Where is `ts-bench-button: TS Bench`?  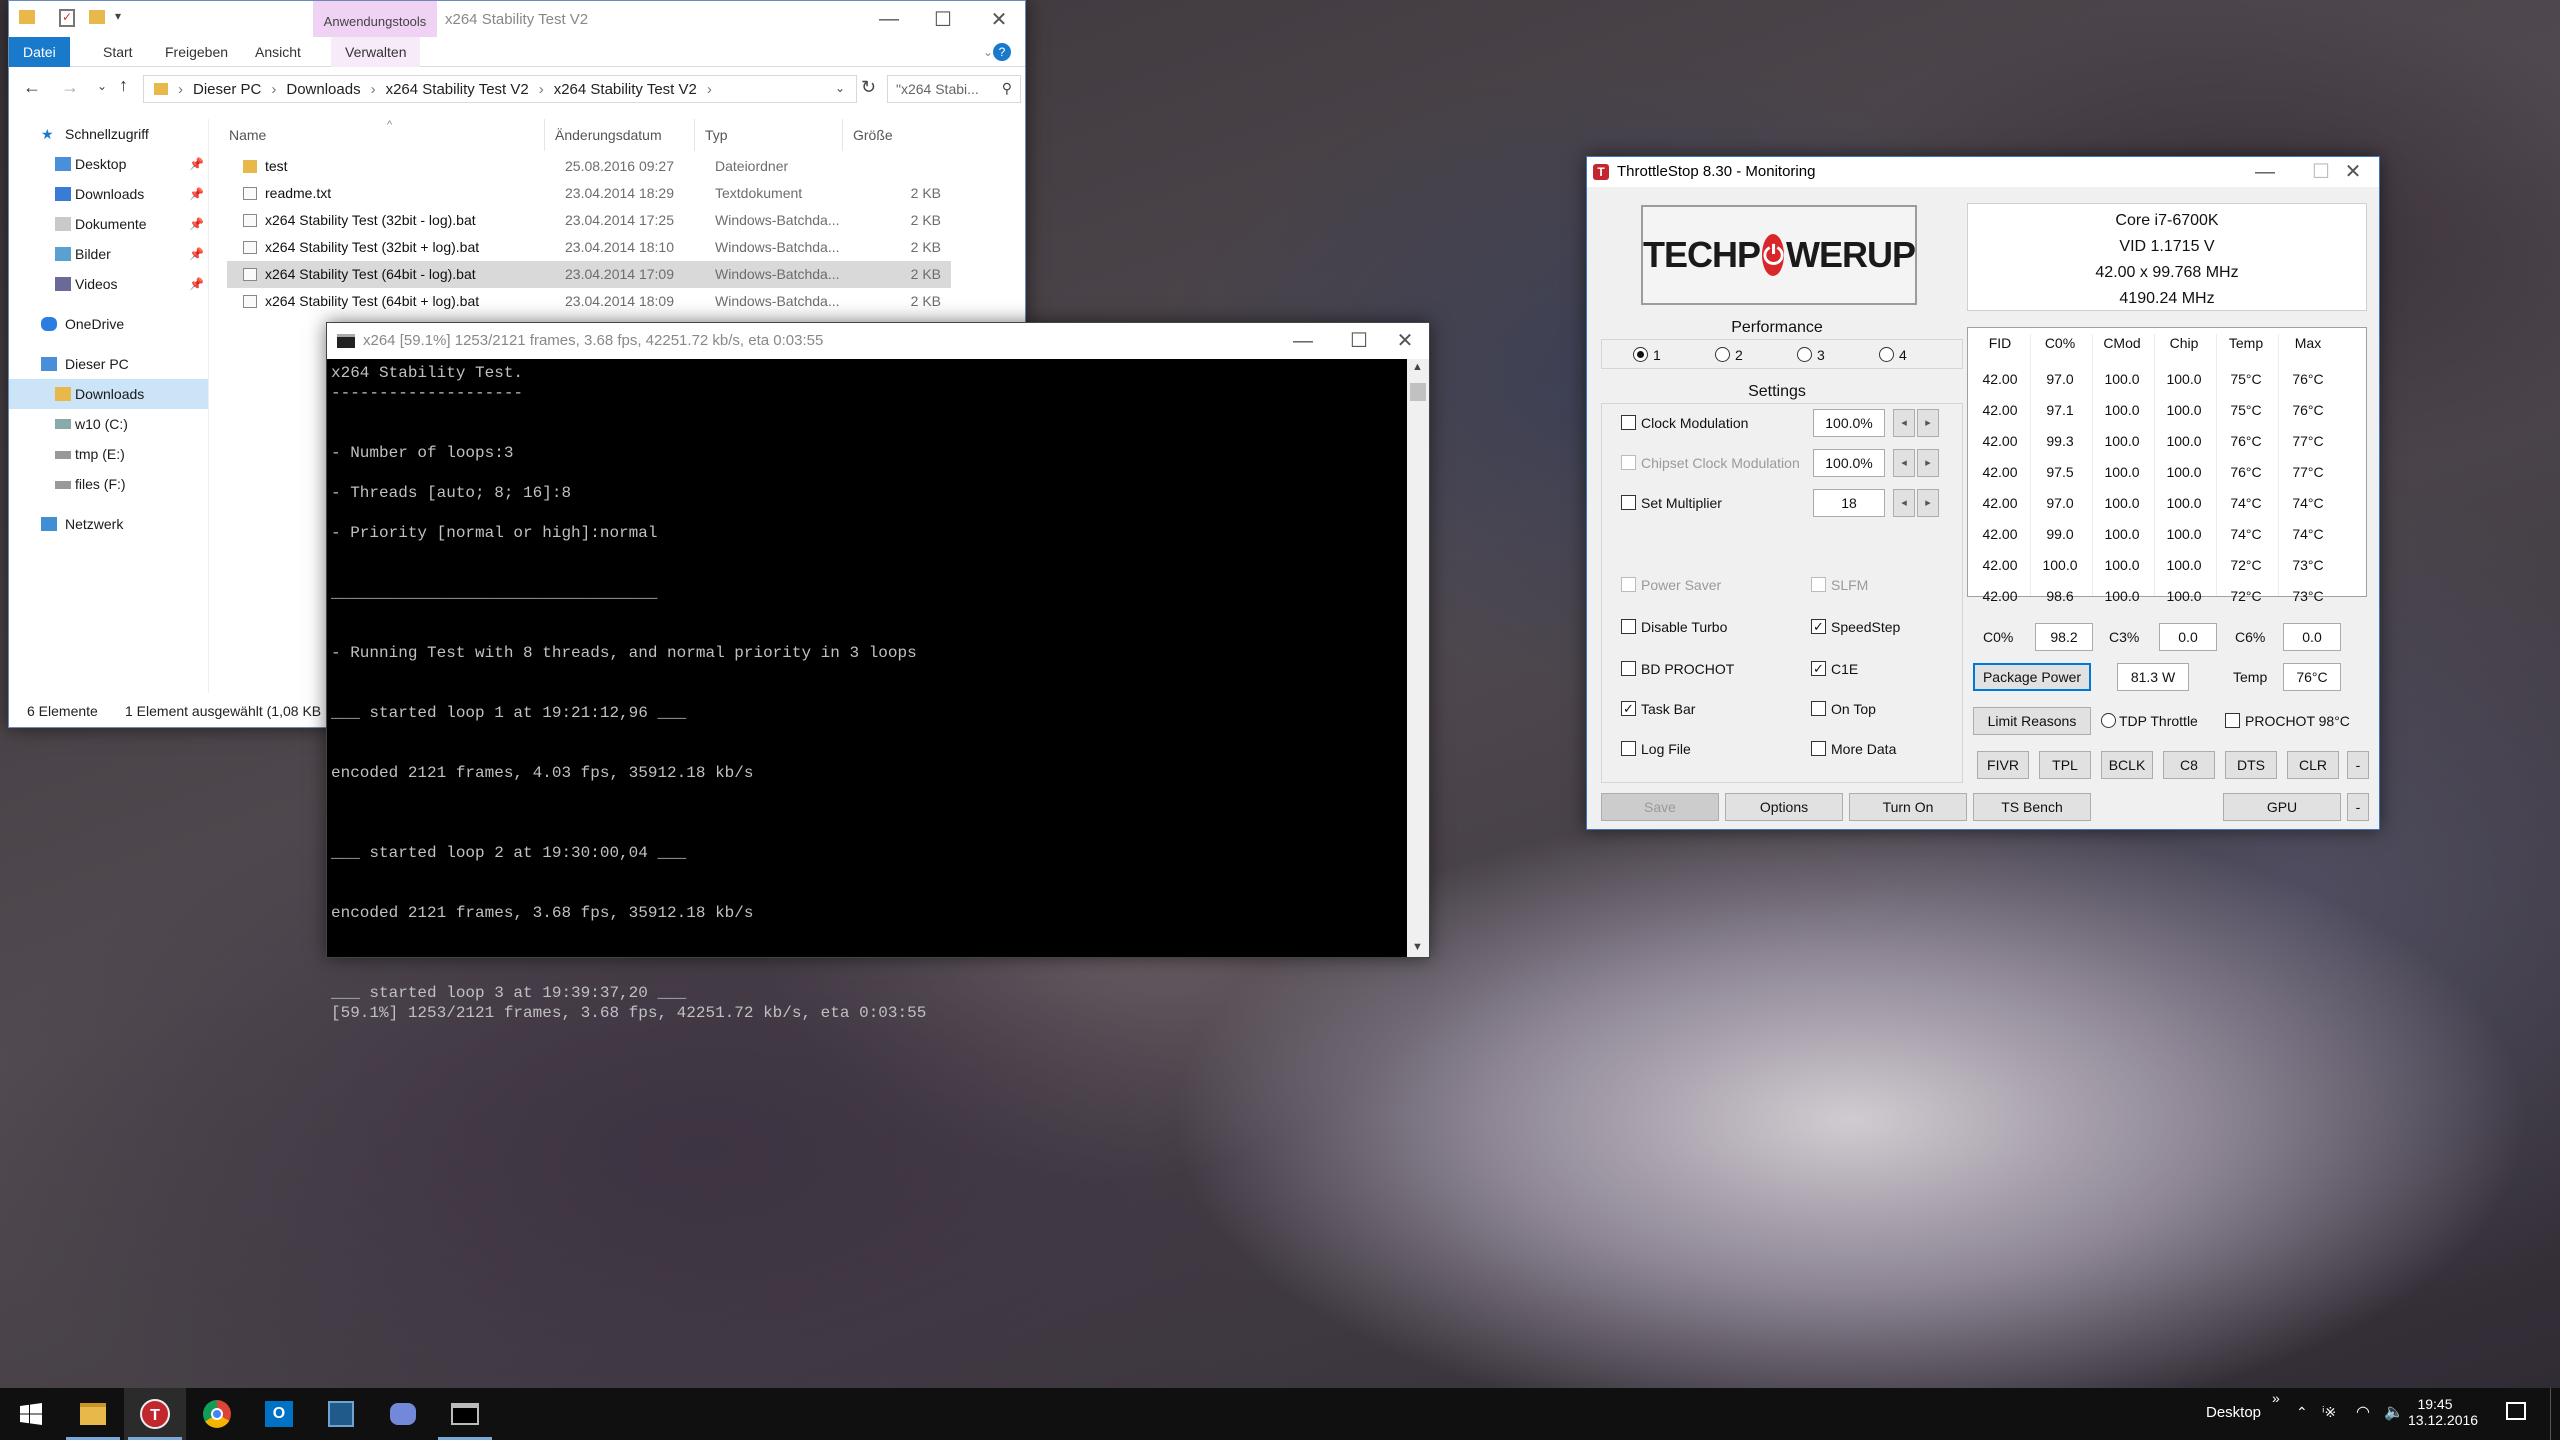
ts-bench-button: TS Bench is located at coordinates (2032, 807).